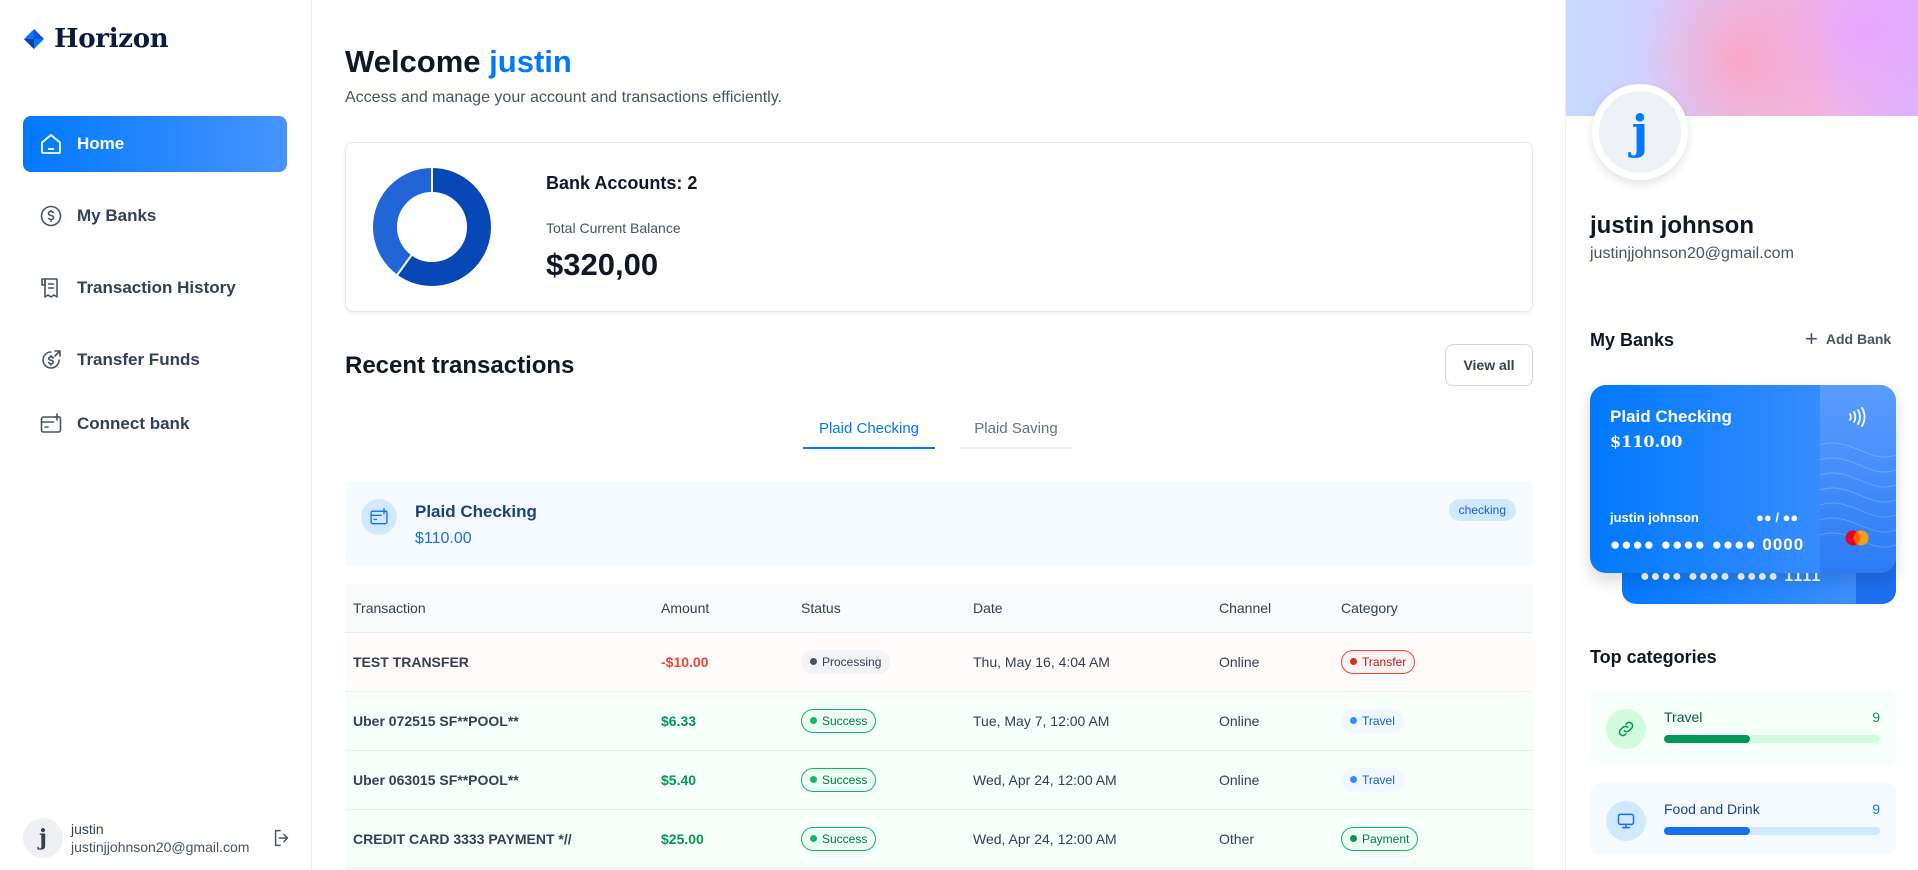 The width and height of the screenshot is (1918, 870). Describe the element at coordinates (499, 721) in the screenshot. I see `transaction-name: Uber 072515 SF**POOL**` at that location.